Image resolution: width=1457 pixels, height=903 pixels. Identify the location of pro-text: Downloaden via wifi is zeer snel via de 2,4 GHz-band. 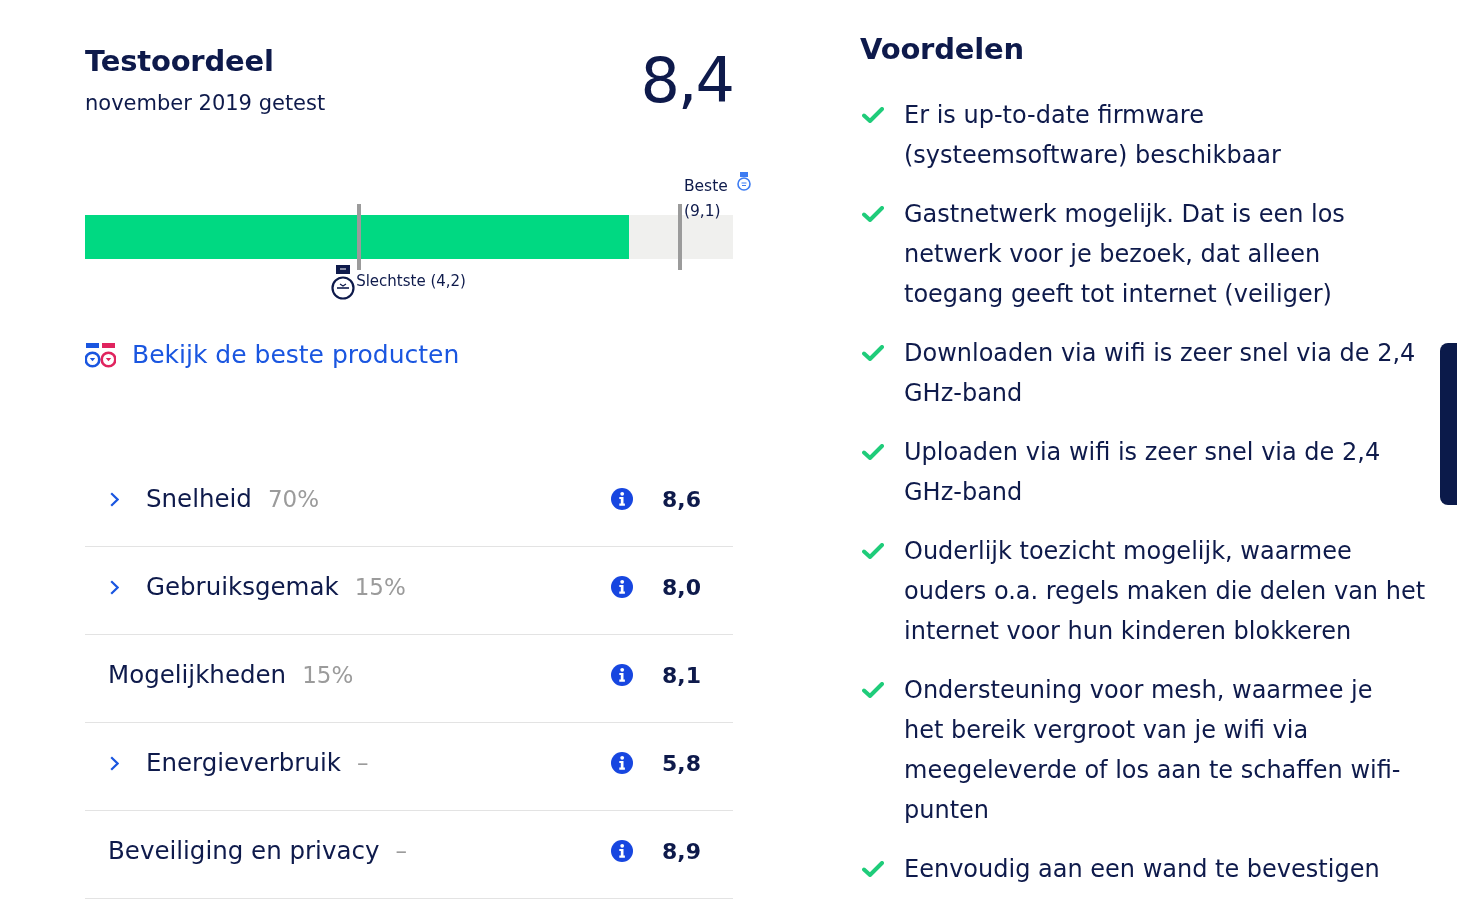
(1160, 373).